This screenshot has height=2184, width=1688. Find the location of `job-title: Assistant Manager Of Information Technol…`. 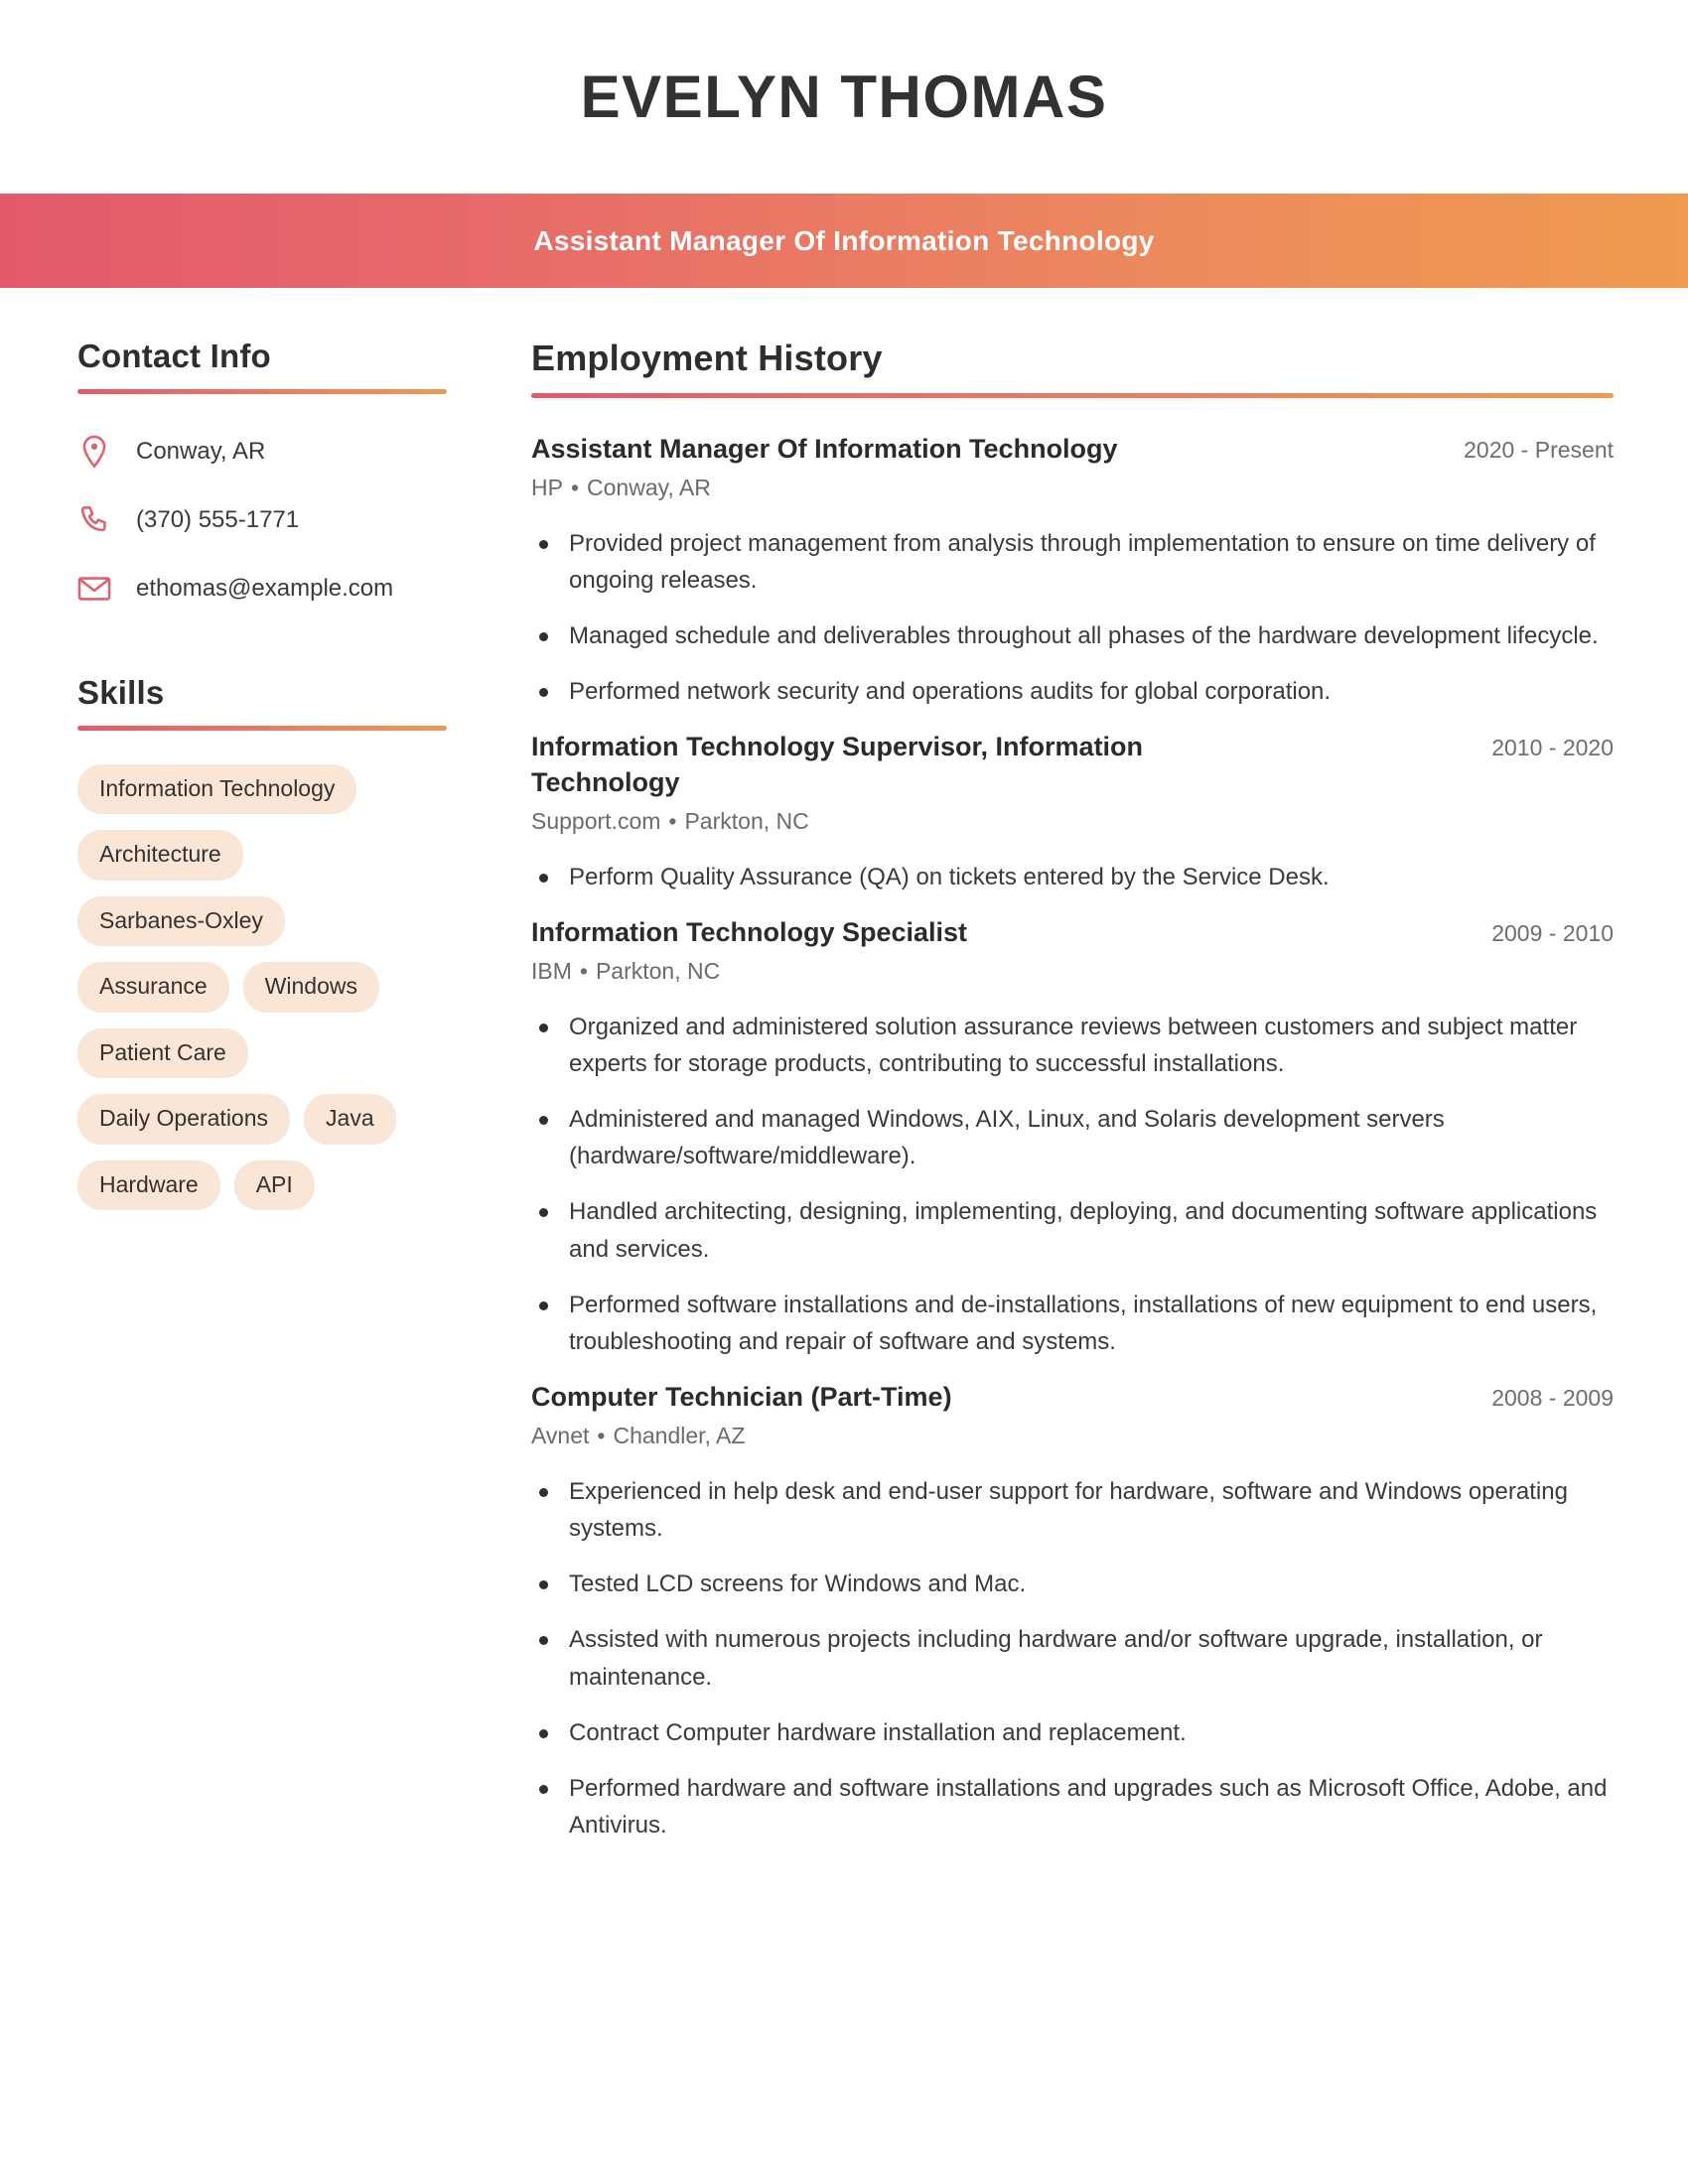

job-title: Assistant Manager Of Information Technol… is located at coordinates (824, 449).